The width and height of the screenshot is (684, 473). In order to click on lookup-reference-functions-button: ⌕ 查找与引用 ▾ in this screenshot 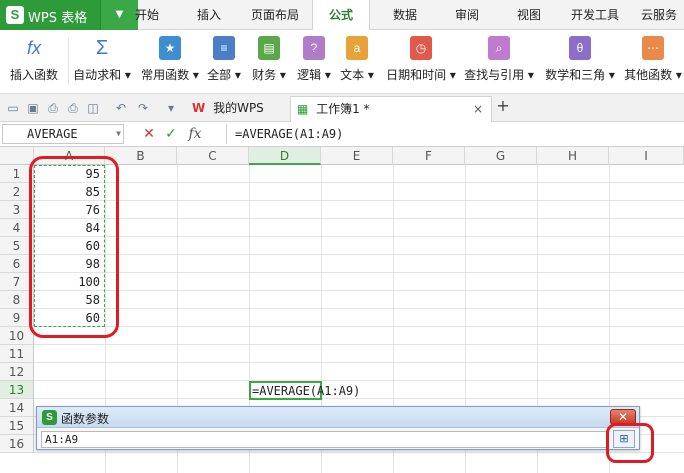, I will do `click(499, 62)`.